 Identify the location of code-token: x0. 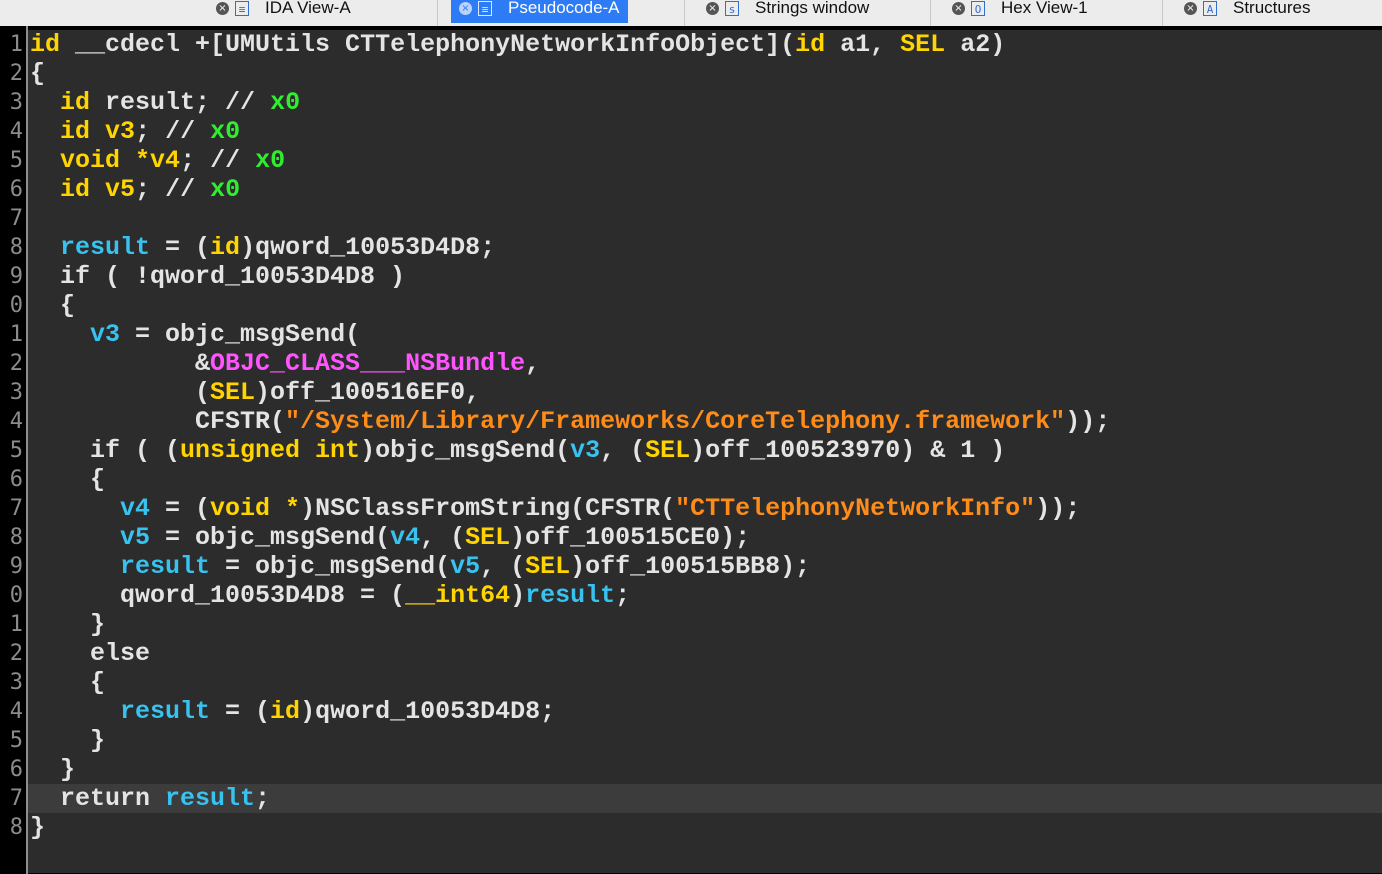
(285, 102).